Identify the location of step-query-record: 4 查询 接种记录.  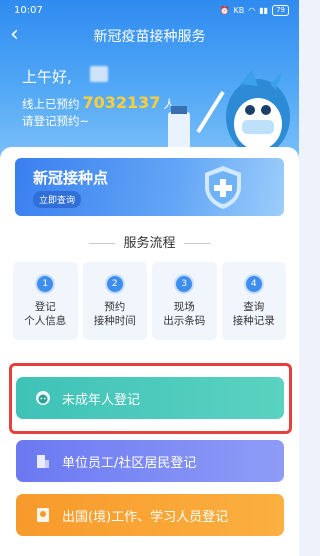
(253, 301).